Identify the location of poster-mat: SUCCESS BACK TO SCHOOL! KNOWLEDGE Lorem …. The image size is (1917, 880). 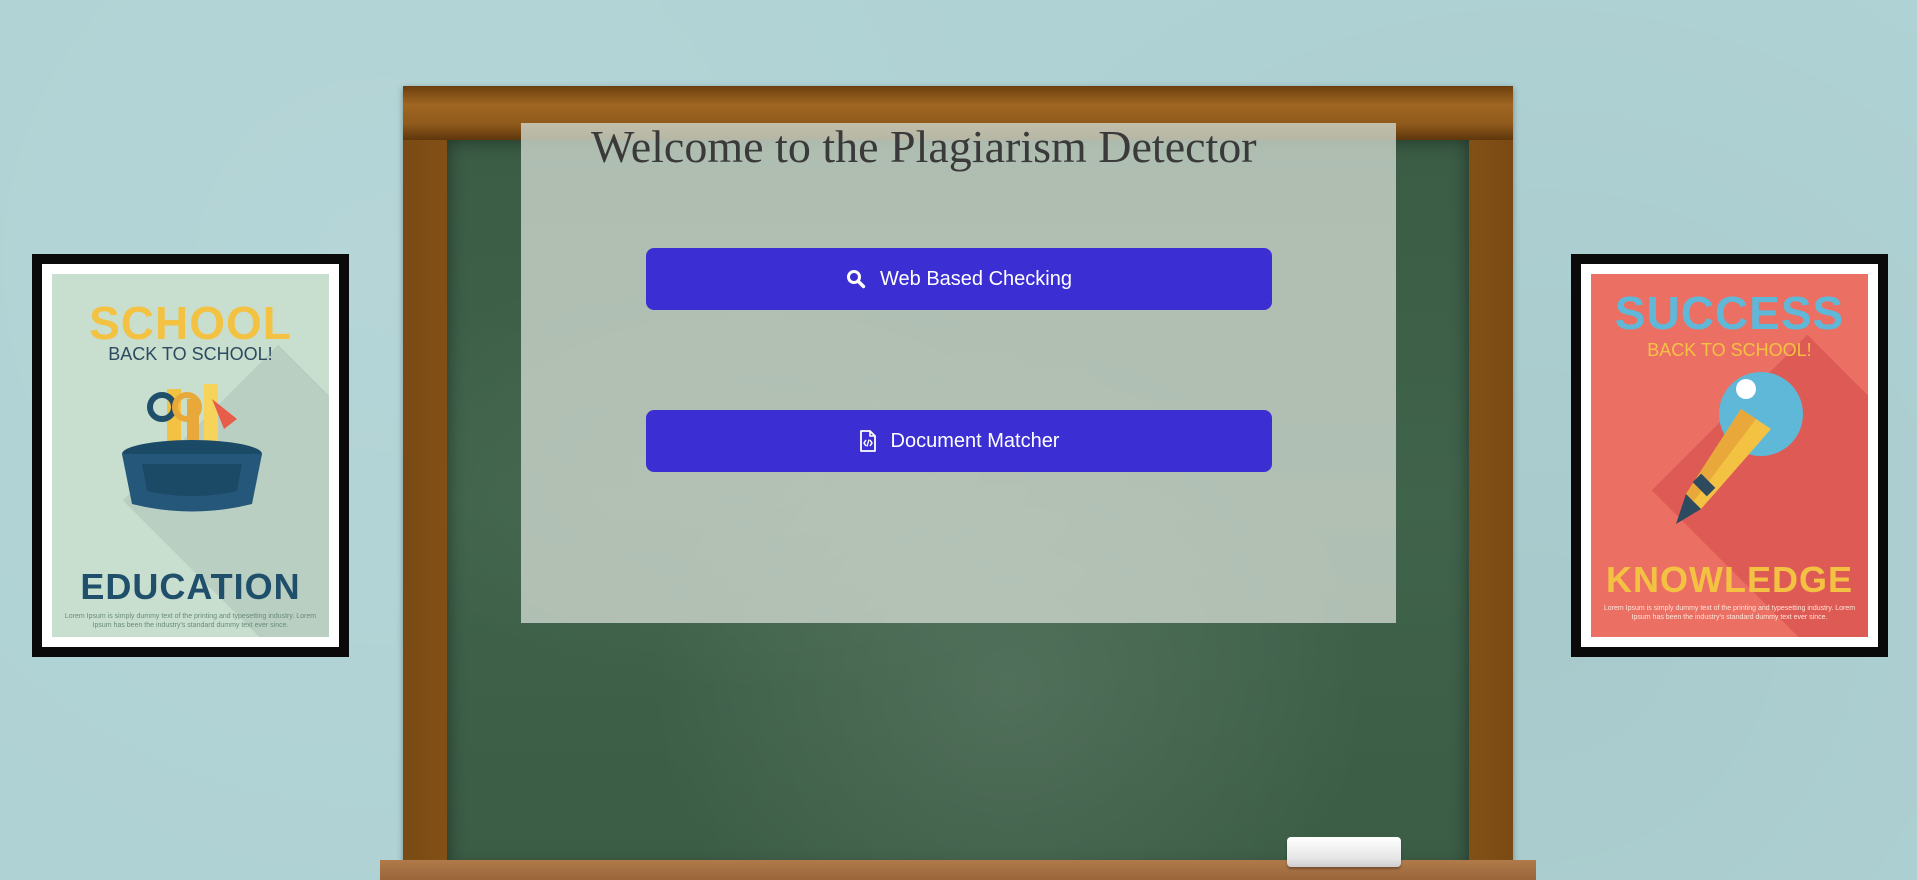
(1729, 455).